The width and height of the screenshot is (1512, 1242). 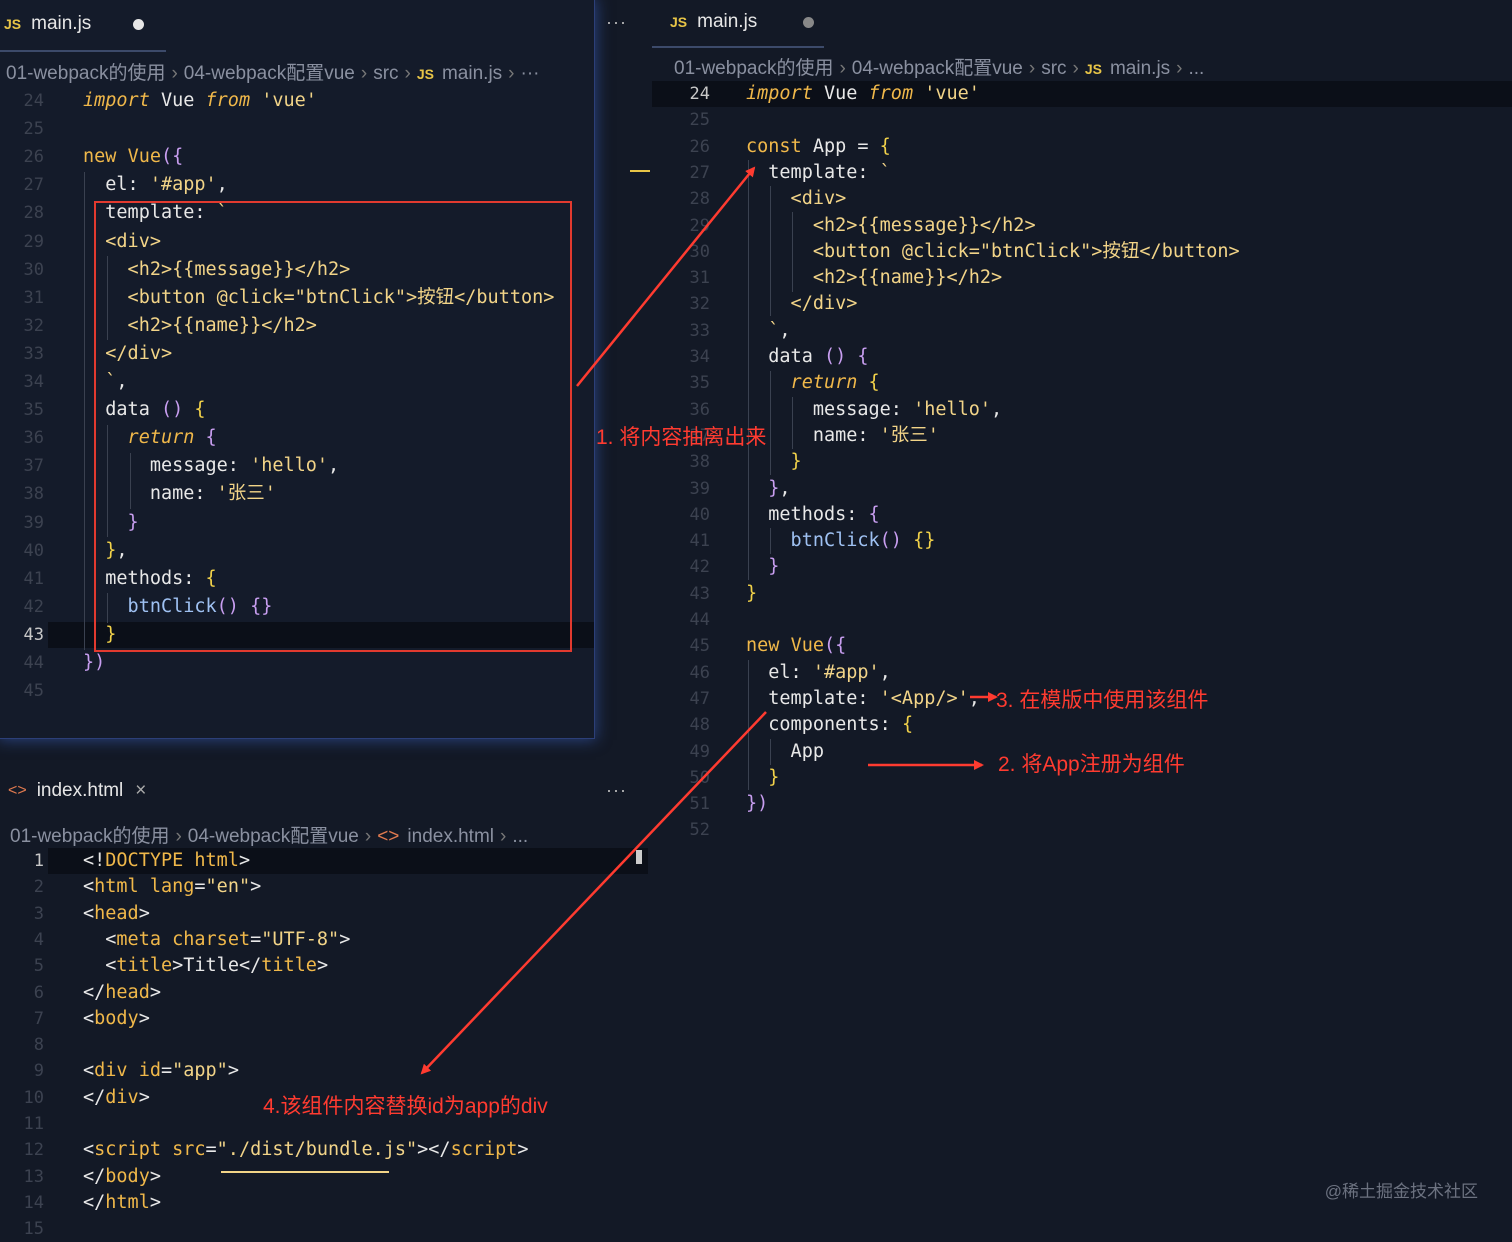 What do you see at coordinates (1401, 1191) in the screenshot?
I see `watermark: @稀土掘金技术社区` at bounding box center [1401, 1191].